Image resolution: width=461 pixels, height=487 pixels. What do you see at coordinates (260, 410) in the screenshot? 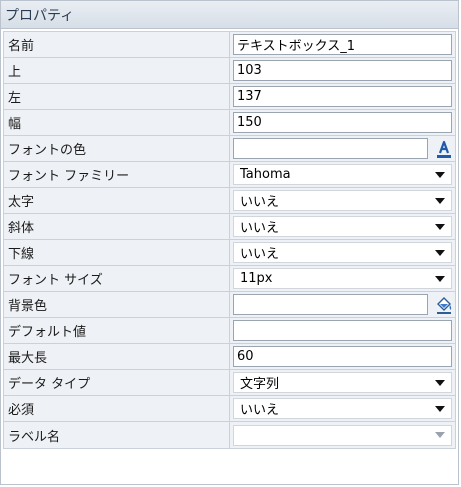
I see `required-value: いいえ` at bounding box center [260, 410].